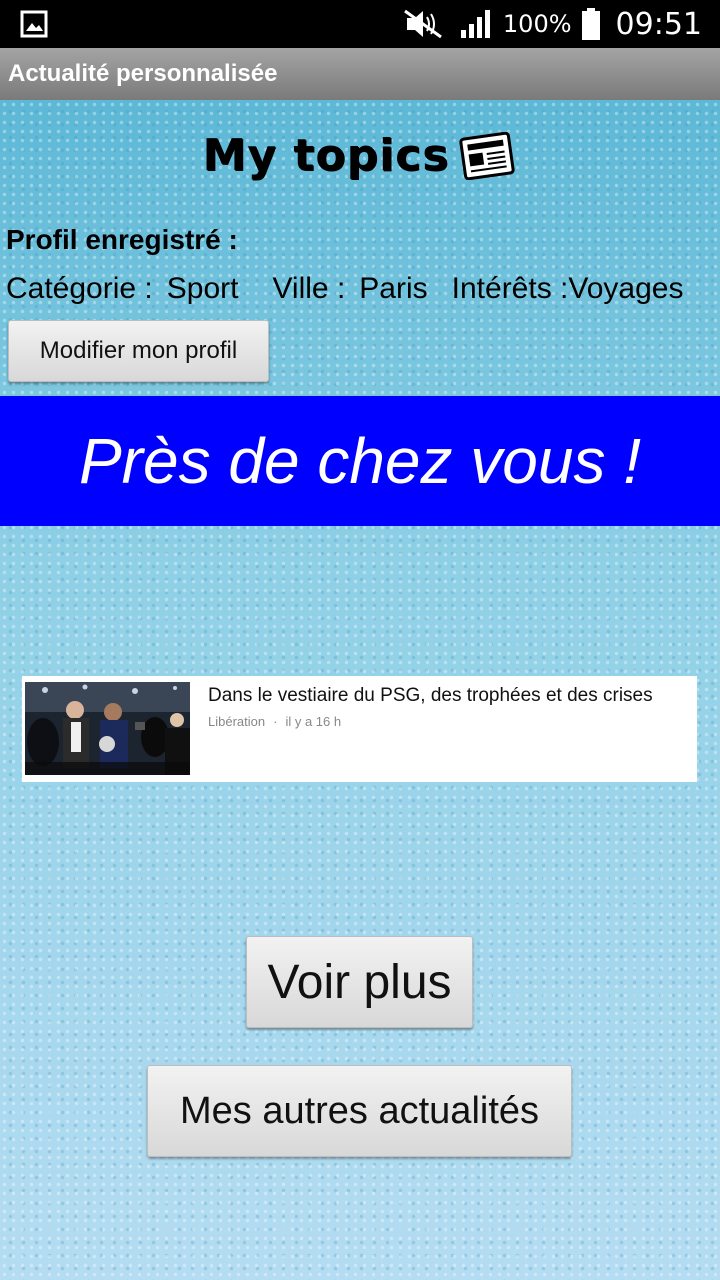 This screenshot has width=720, height=1280. What do you see at coordinates (360, 74) in the screenshot?
I see `app-bar: Actualité personnalisée` at bounding box center [360, 74].